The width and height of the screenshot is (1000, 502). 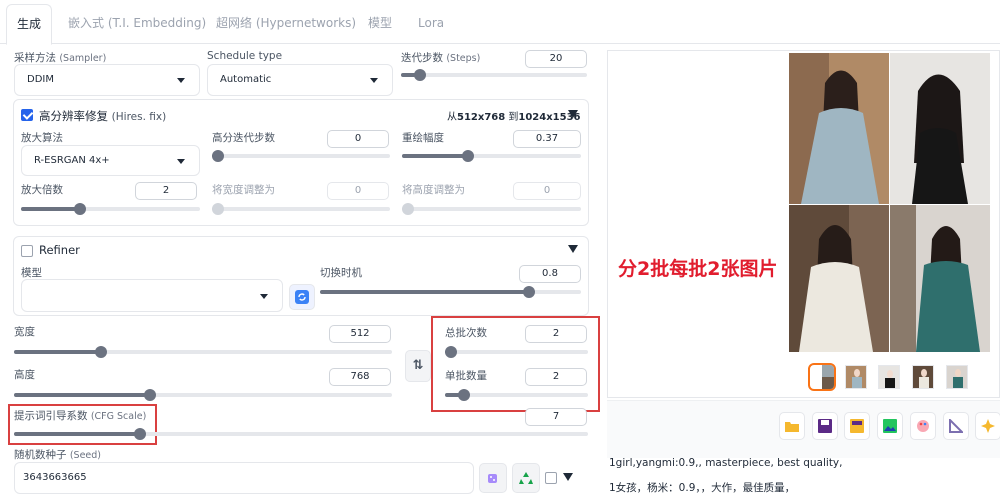 What do you see at coordinates (80, 416) in the screenshot?
I see `cfg-scale-label: 提示词引导系数 (CFG Scale)` at bounding box center [80, 416].